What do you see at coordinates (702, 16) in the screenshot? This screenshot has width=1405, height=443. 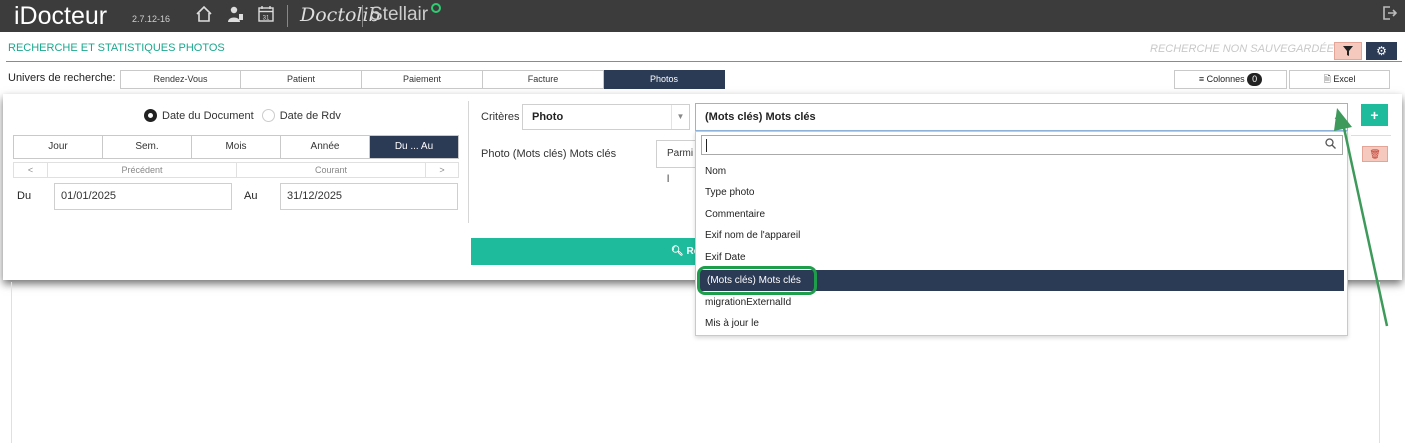 I see `top-bar: iDocteur 2.7.12-16 31 Doctolib Stellair` at bounding box center [702, 16].